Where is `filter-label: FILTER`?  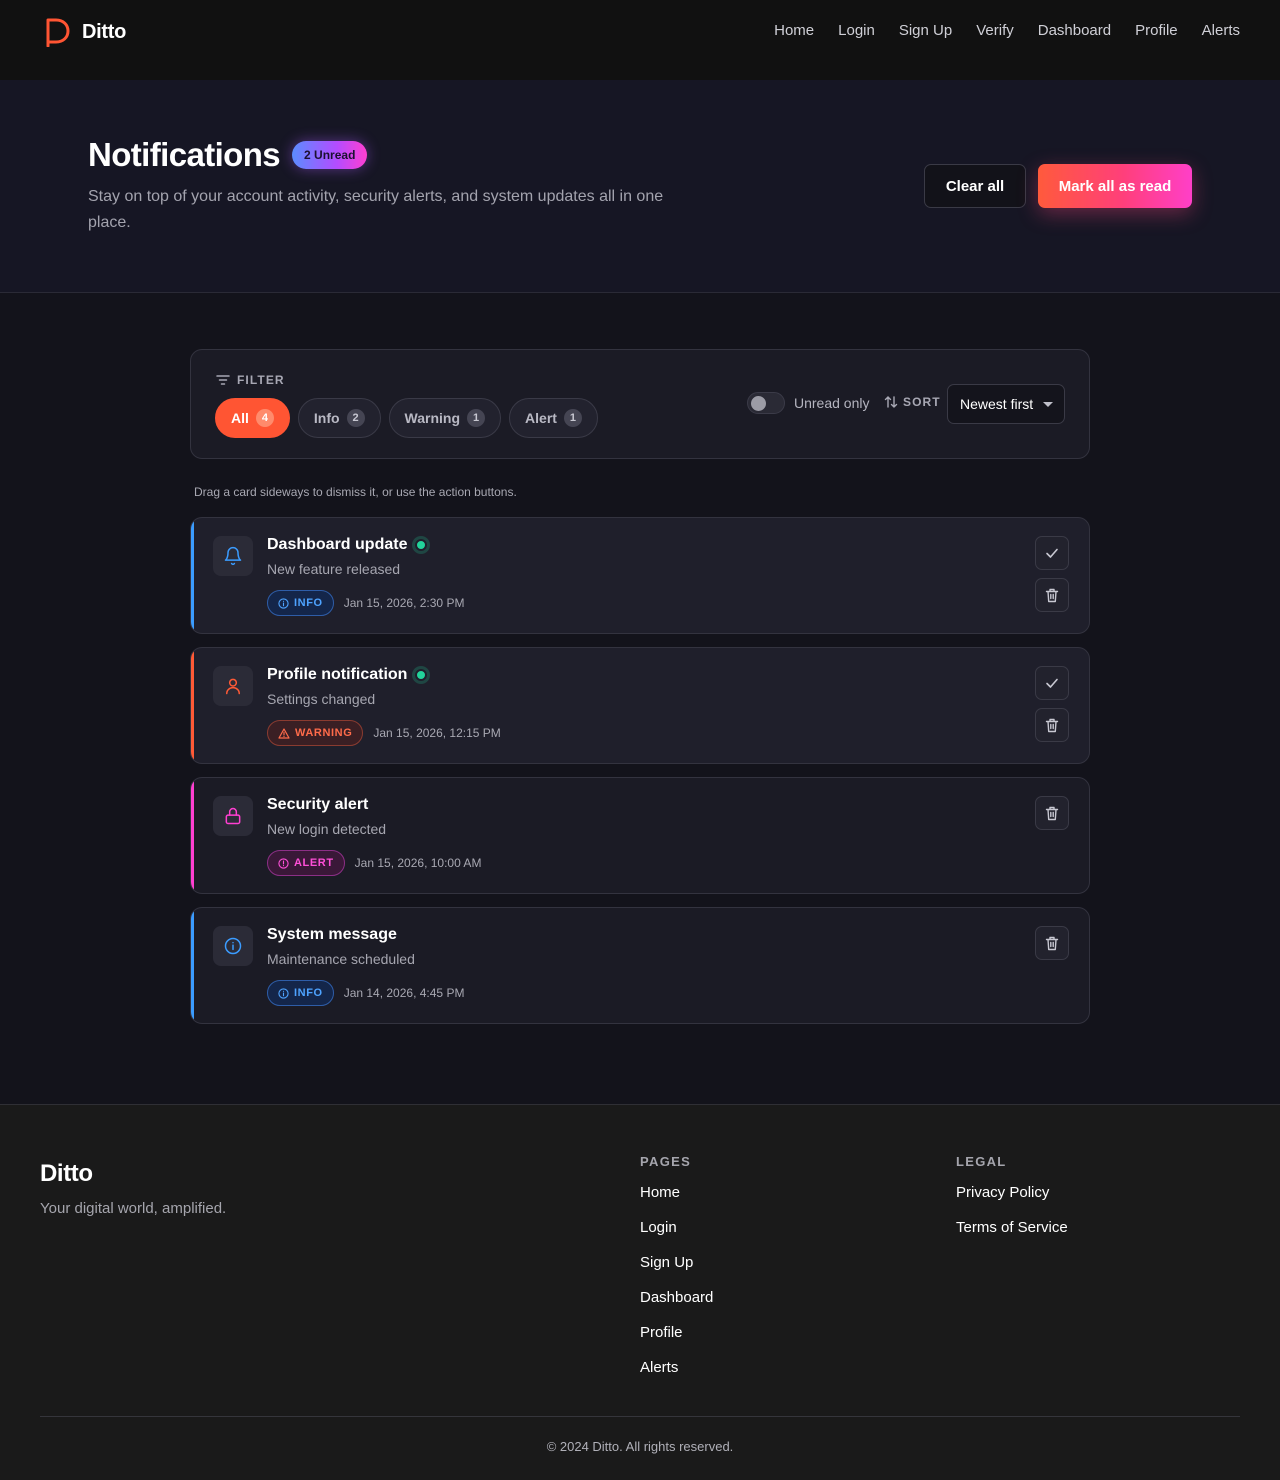 filter-label: FILTER is located at coordinates (261, 380).